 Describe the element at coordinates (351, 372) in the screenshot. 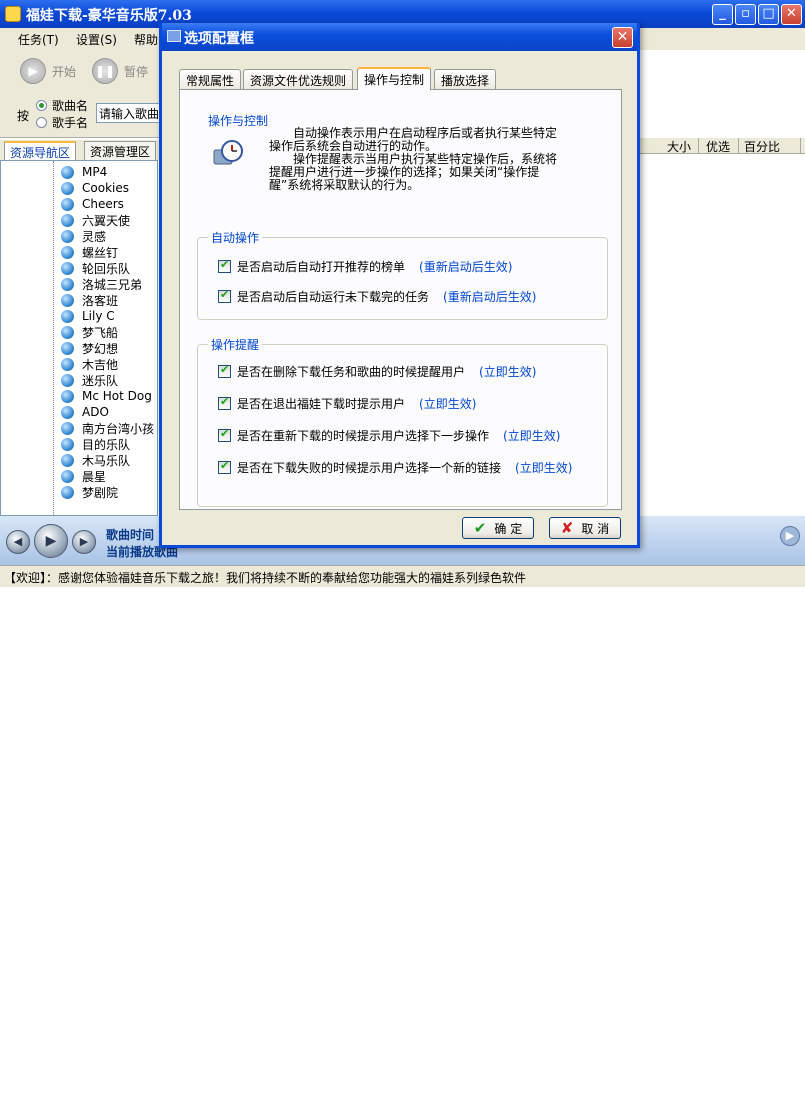

I see `option-label: 是否在删除下载任务和歌曲的时候提醒用户` at that location.